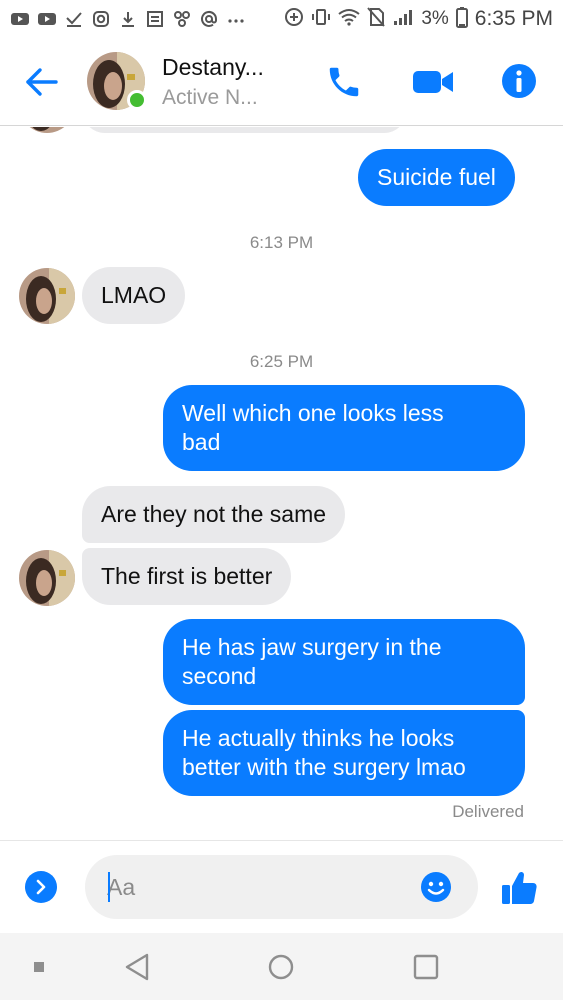 The image size is (563, 1000). Describe the element at coordinates (281, 19) in the screenshot. I see `status-bar: 3% 6:35 PM` at that location.